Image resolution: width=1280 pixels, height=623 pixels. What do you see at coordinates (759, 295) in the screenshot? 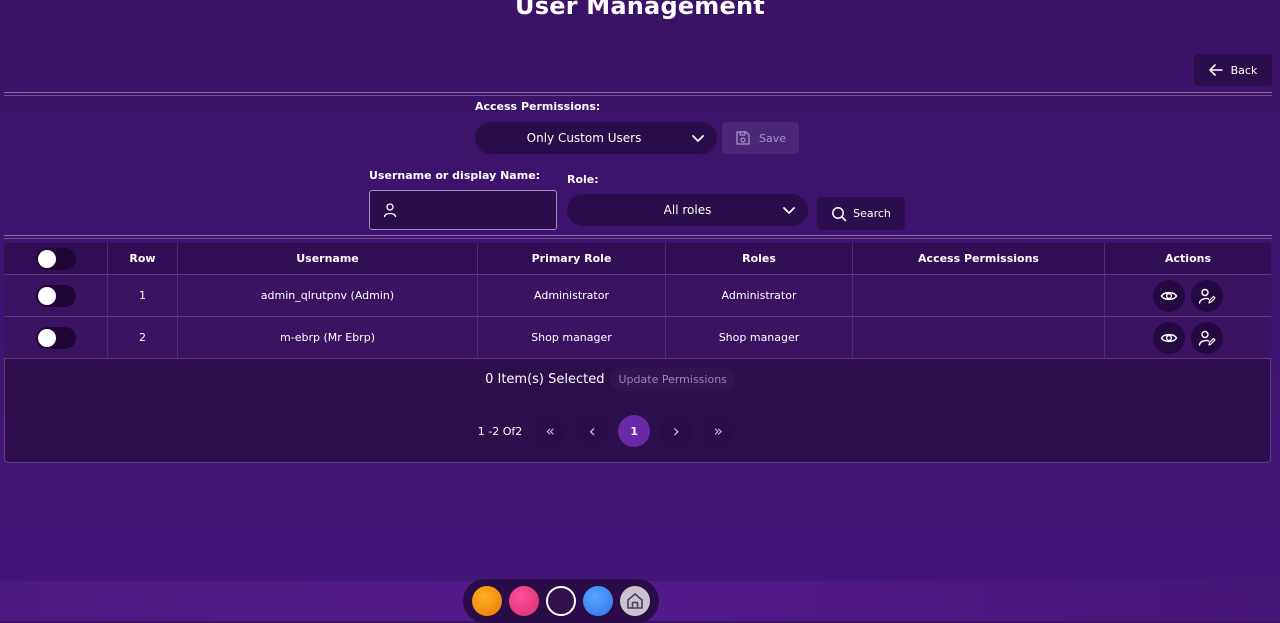
I see `roles-cell: Administrator` at bounding box center [759, 295].